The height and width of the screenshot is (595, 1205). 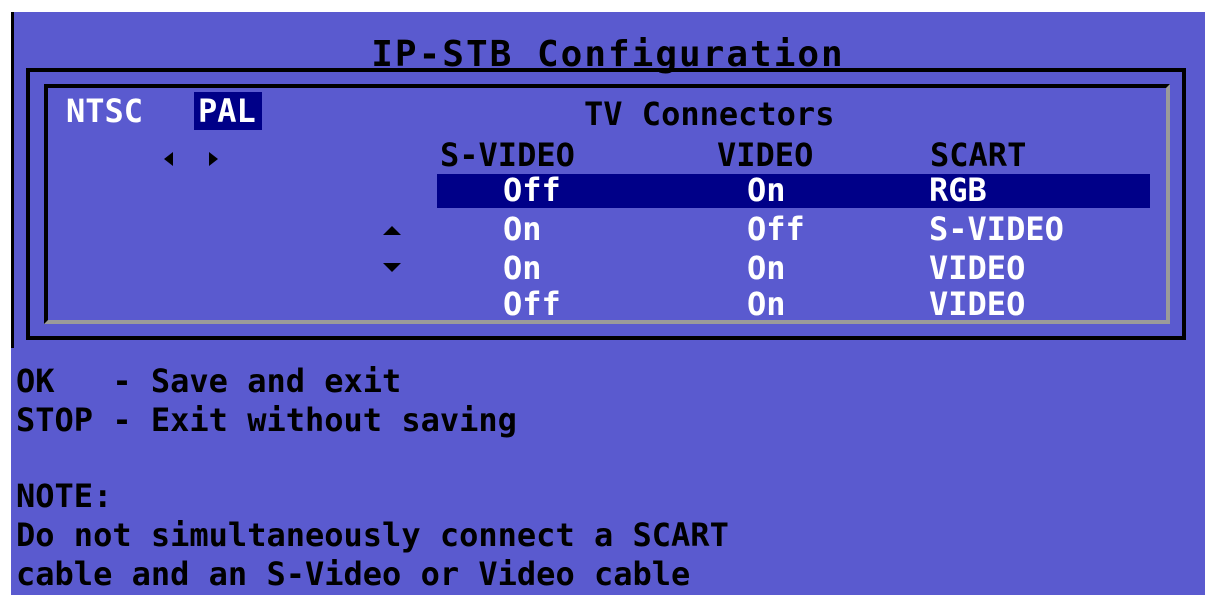 I want to click on note-label: NOTE:, so click(x=64, y=496).